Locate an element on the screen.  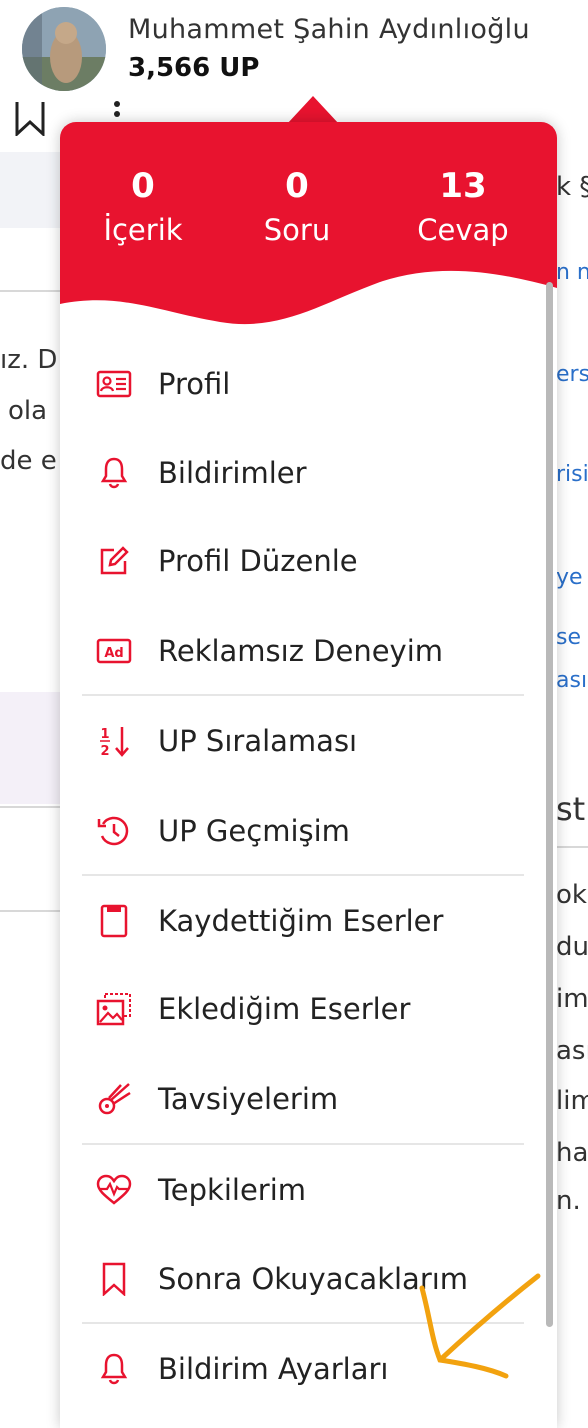
stat-questions-label: Soru is located at coordinates (297, 230).